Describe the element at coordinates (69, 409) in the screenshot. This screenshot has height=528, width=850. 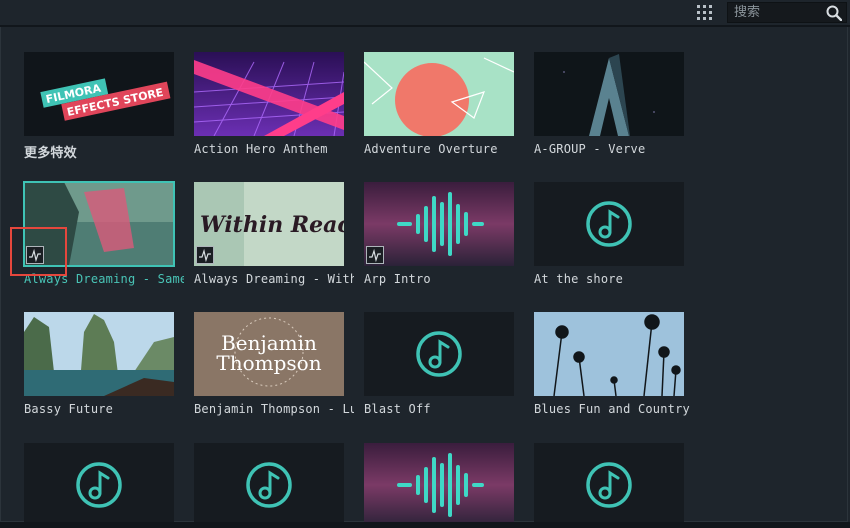
I see `tile-label: Bassy Future` at that location.